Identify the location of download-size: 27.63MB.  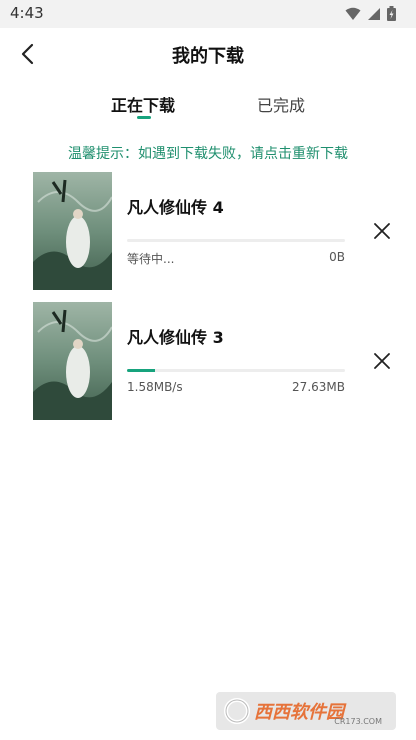
(318, 387).